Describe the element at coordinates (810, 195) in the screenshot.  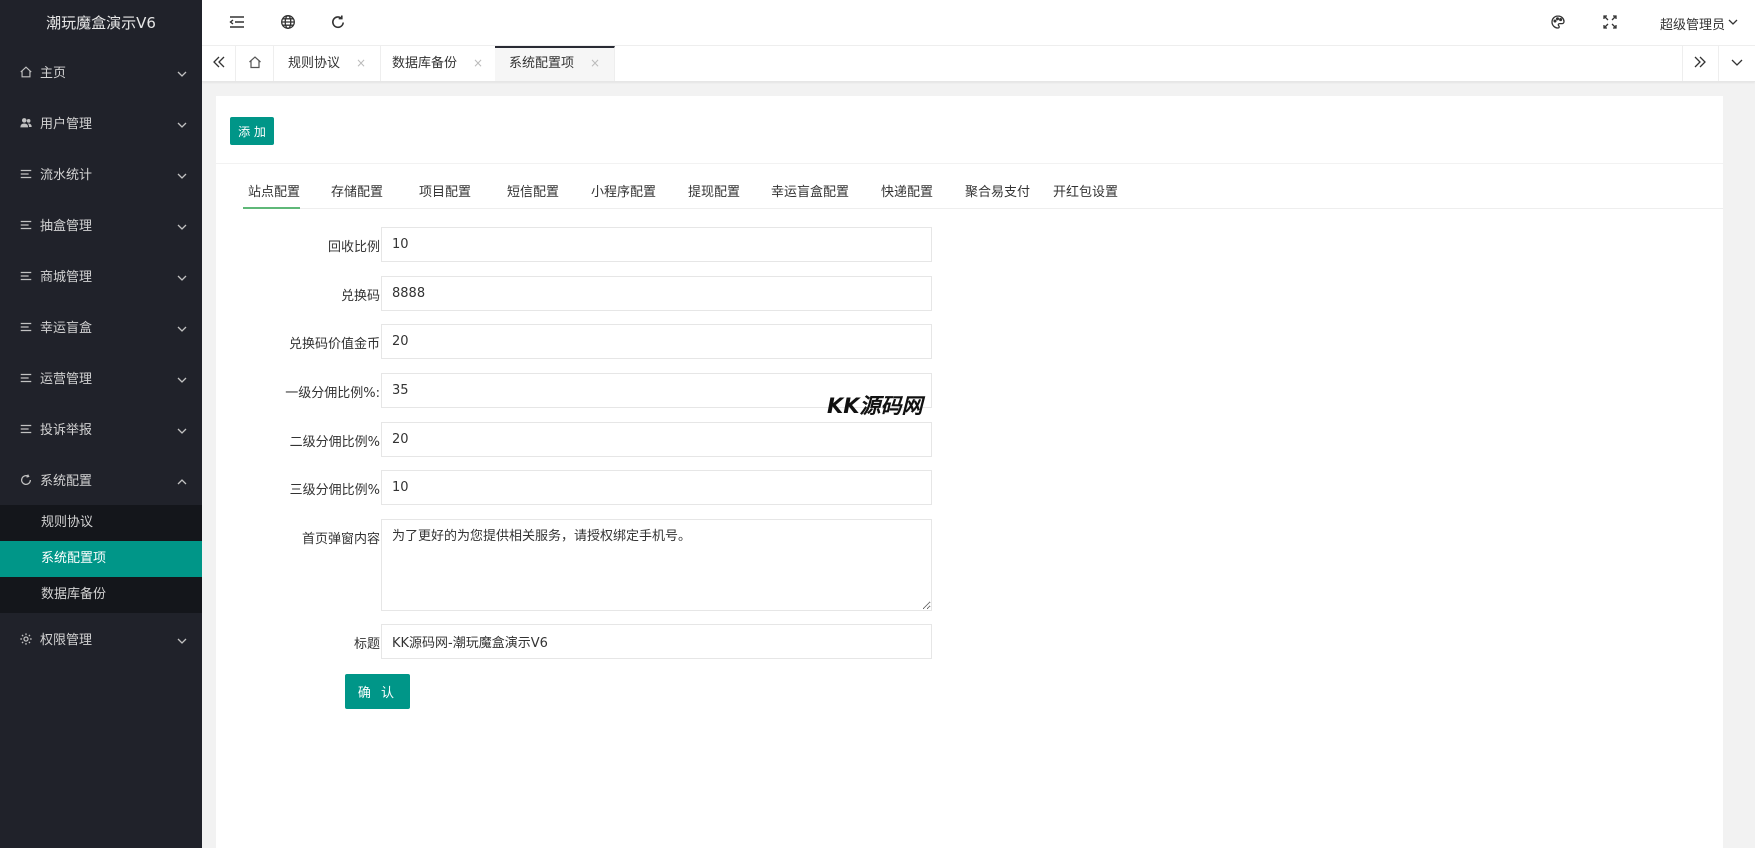
I see `config-tab-lucky-box: 幸运盲盒配置` at that location.